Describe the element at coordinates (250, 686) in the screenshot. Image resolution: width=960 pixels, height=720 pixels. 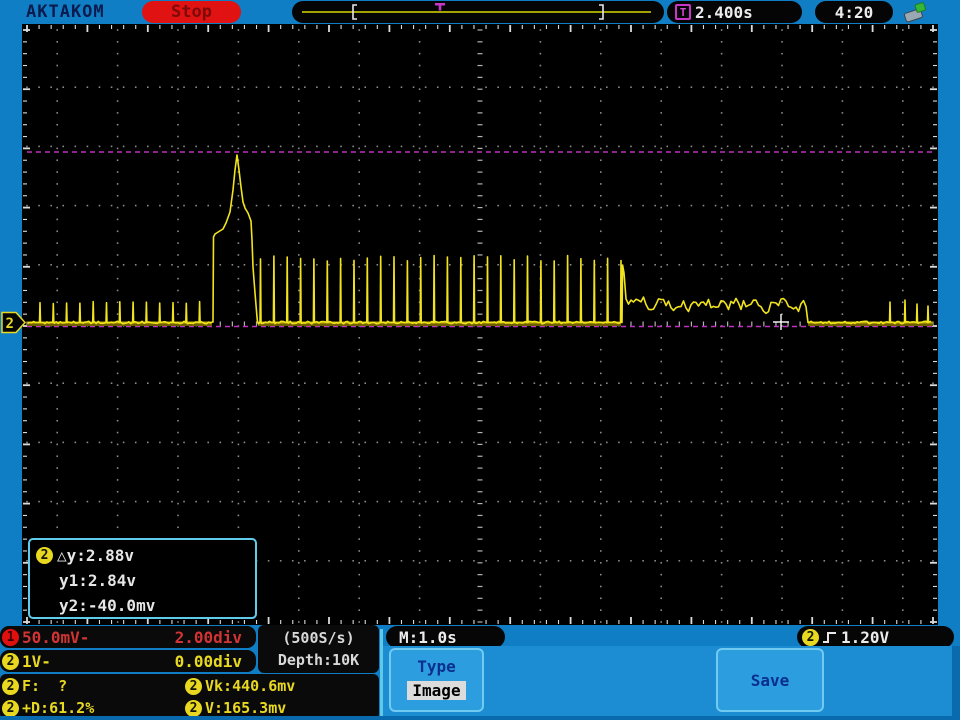
I see `measure-vk-value: Vk:440.6mv` at that location.